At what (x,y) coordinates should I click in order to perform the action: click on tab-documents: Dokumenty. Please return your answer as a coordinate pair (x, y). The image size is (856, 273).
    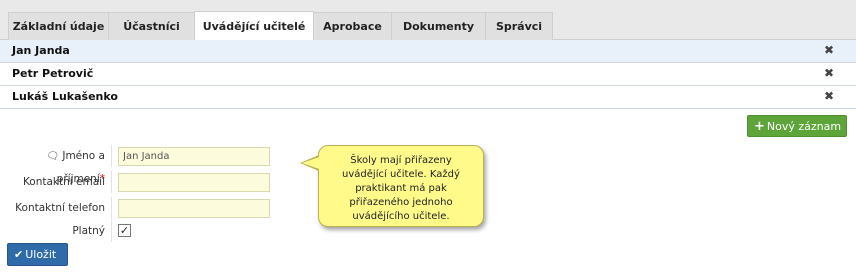
    Looking at the image, I should click on (438, 26).